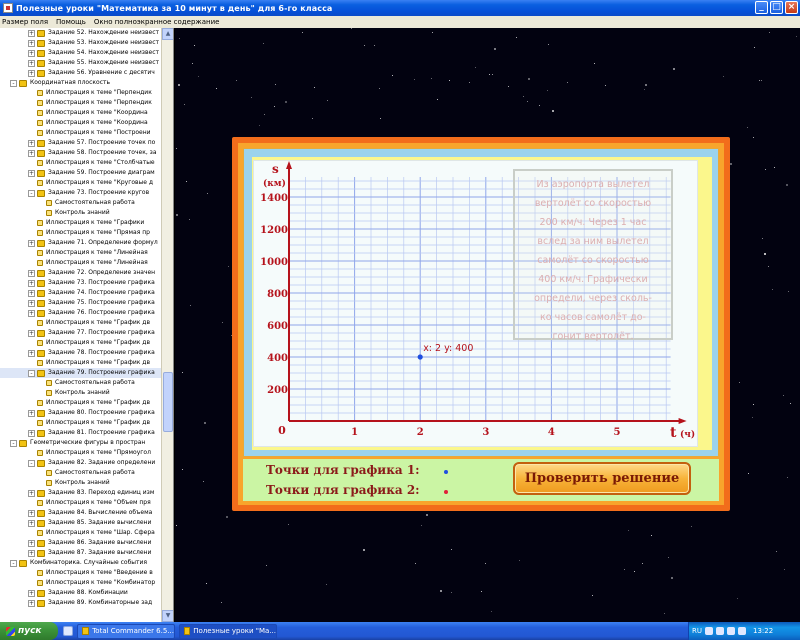 The height and width of the screenshot is (640, 800). I want to click on tree-item: + Задание 81. Построение графика, so click(81, 433).